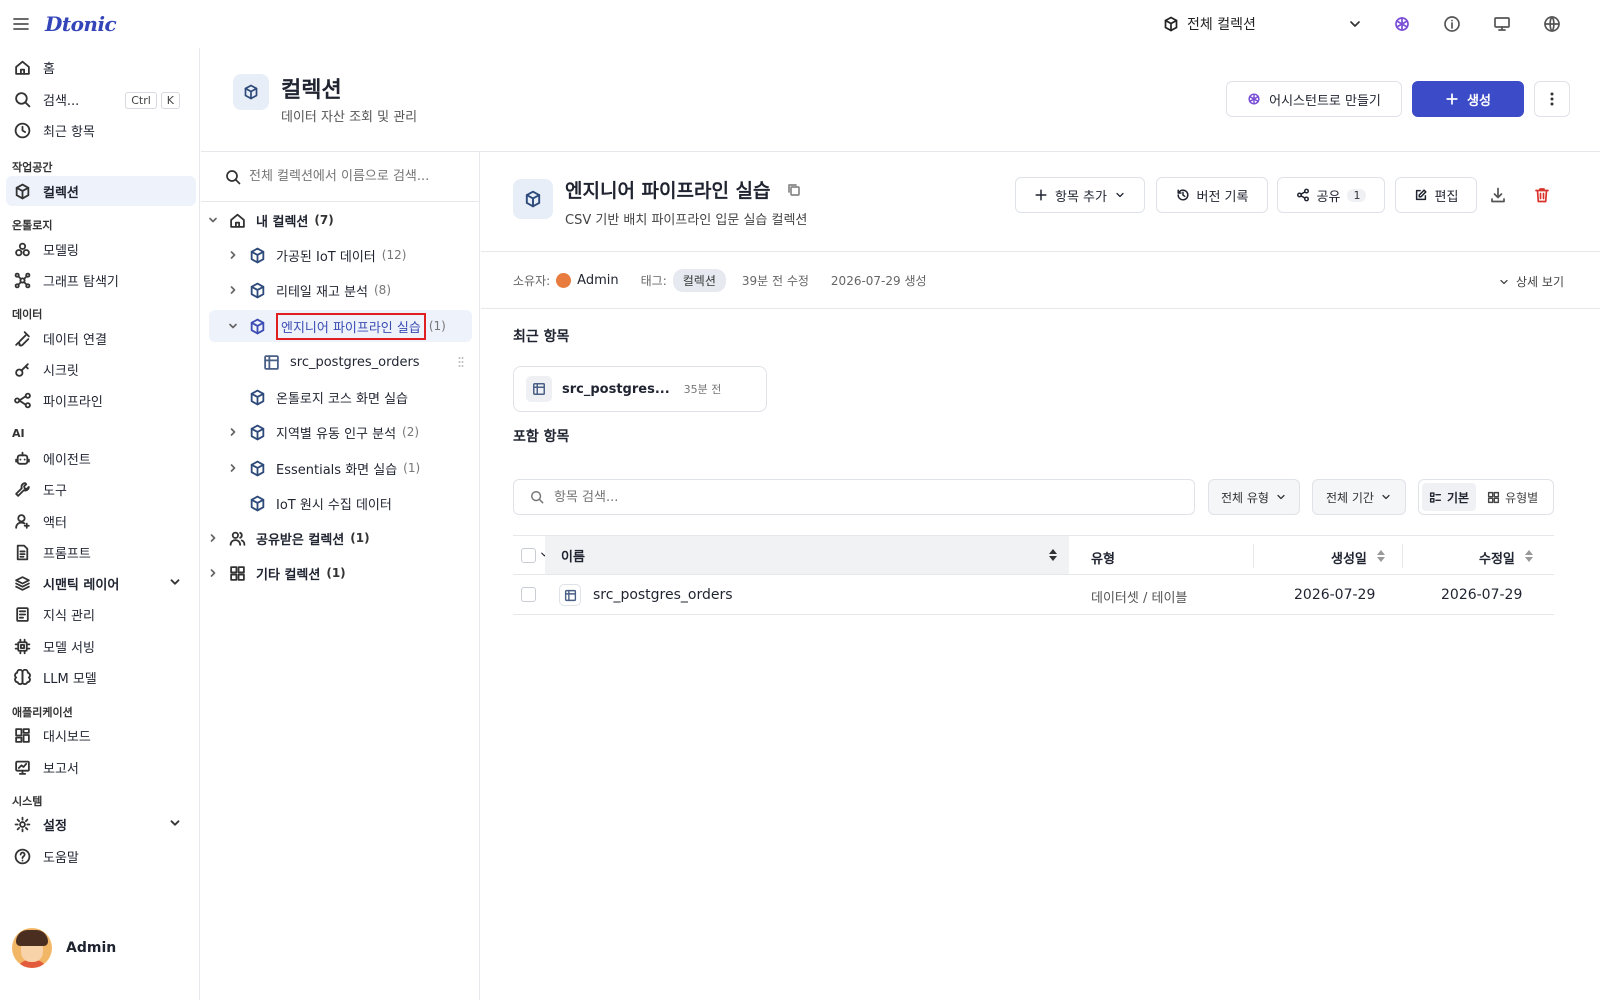  I want to click on share-button: 공유 1, so click(1331, 195).